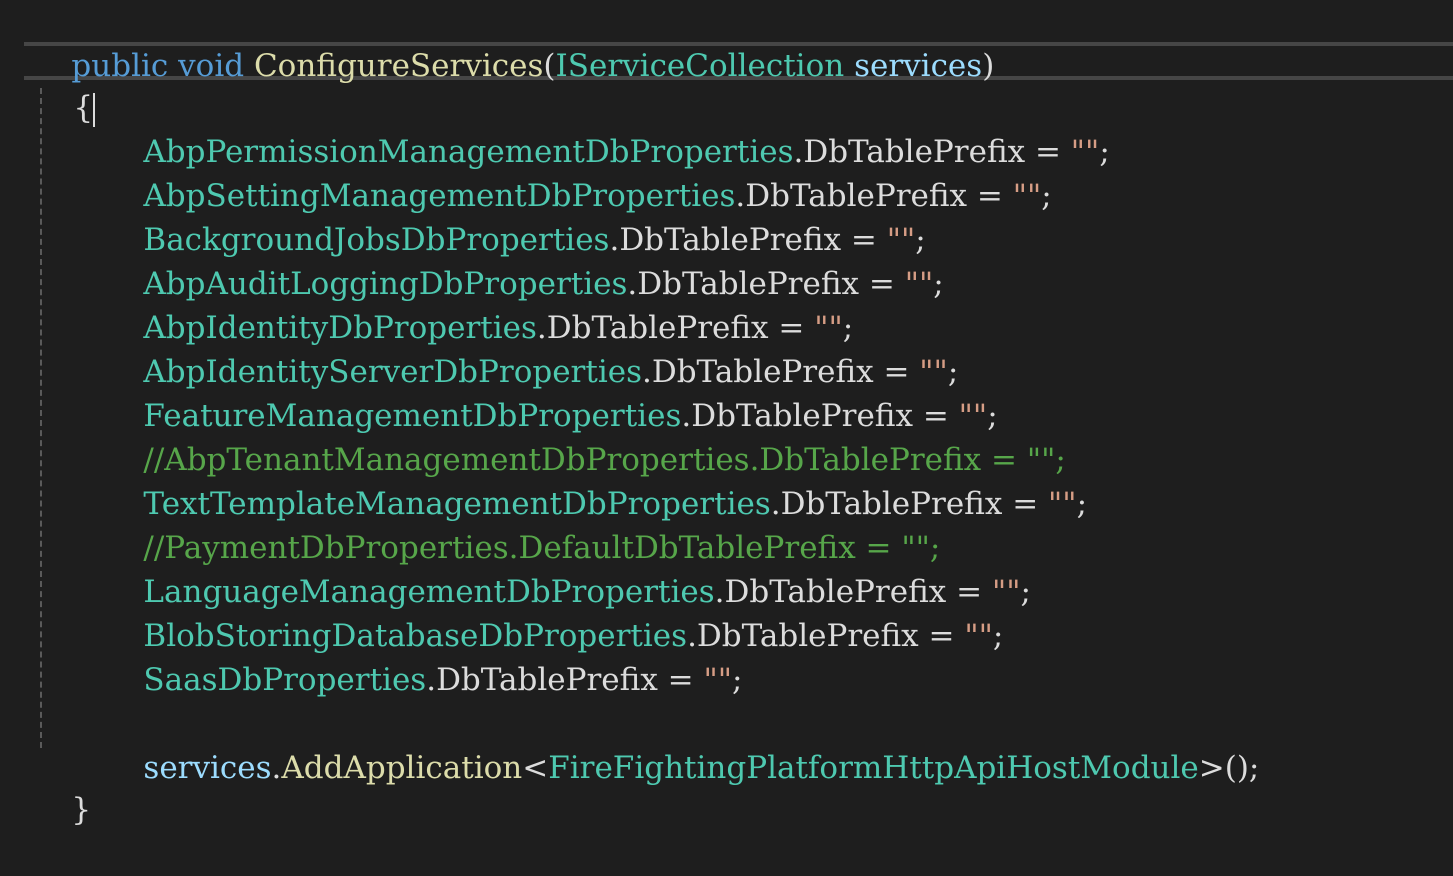  Describe the element at coordinates (402, 768) in the screenshot. I see `method-name: AddApplication` at that location.